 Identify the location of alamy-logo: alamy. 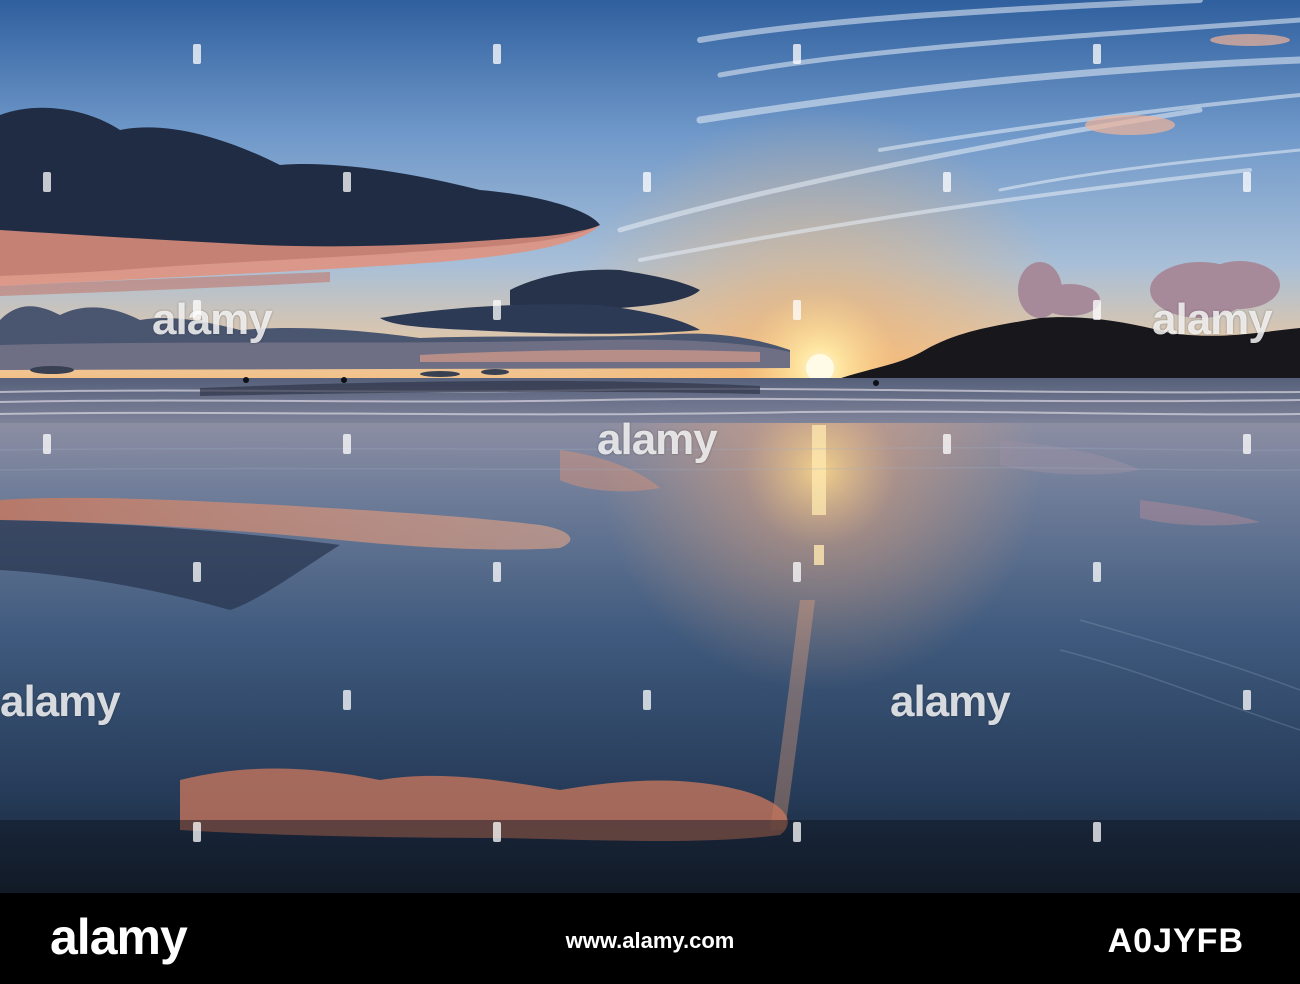
(119, 937).